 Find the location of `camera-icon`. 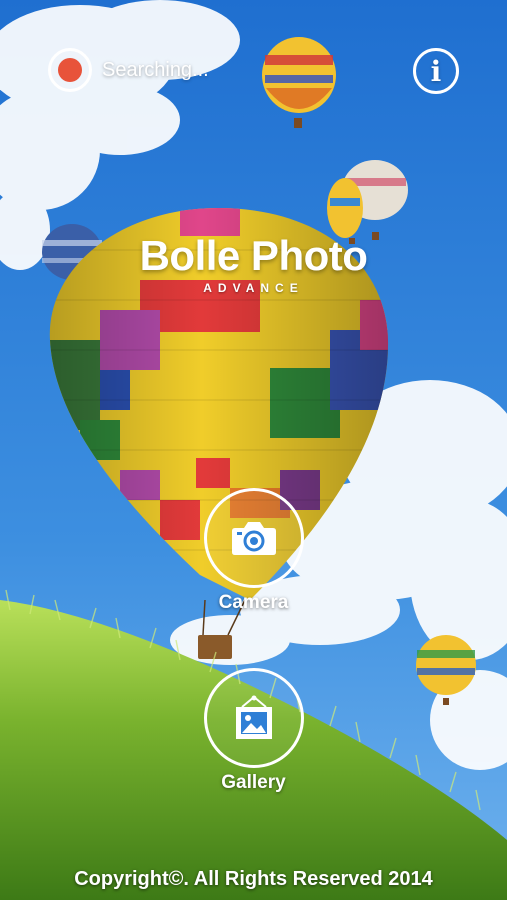

camera-icon is located at coordinates (253, 538).